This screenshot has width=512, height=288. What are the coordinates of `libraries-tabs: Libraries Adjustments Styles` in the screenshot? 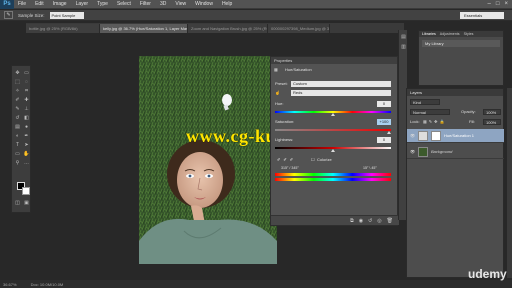 It's located at (461, 34).